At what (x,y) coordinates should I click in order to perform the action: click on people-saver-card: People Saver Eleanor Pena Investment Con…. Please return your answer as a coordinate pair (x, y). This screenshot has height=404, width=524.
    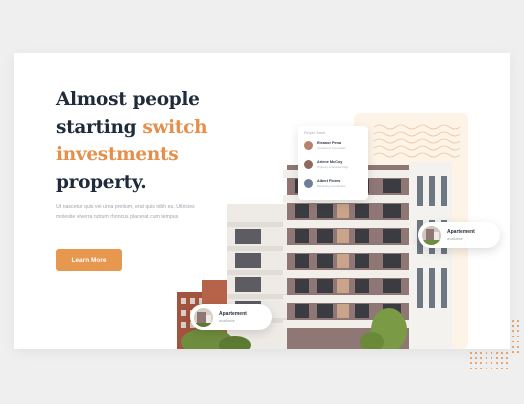
    Looking at the image, I should click on (333, 163).